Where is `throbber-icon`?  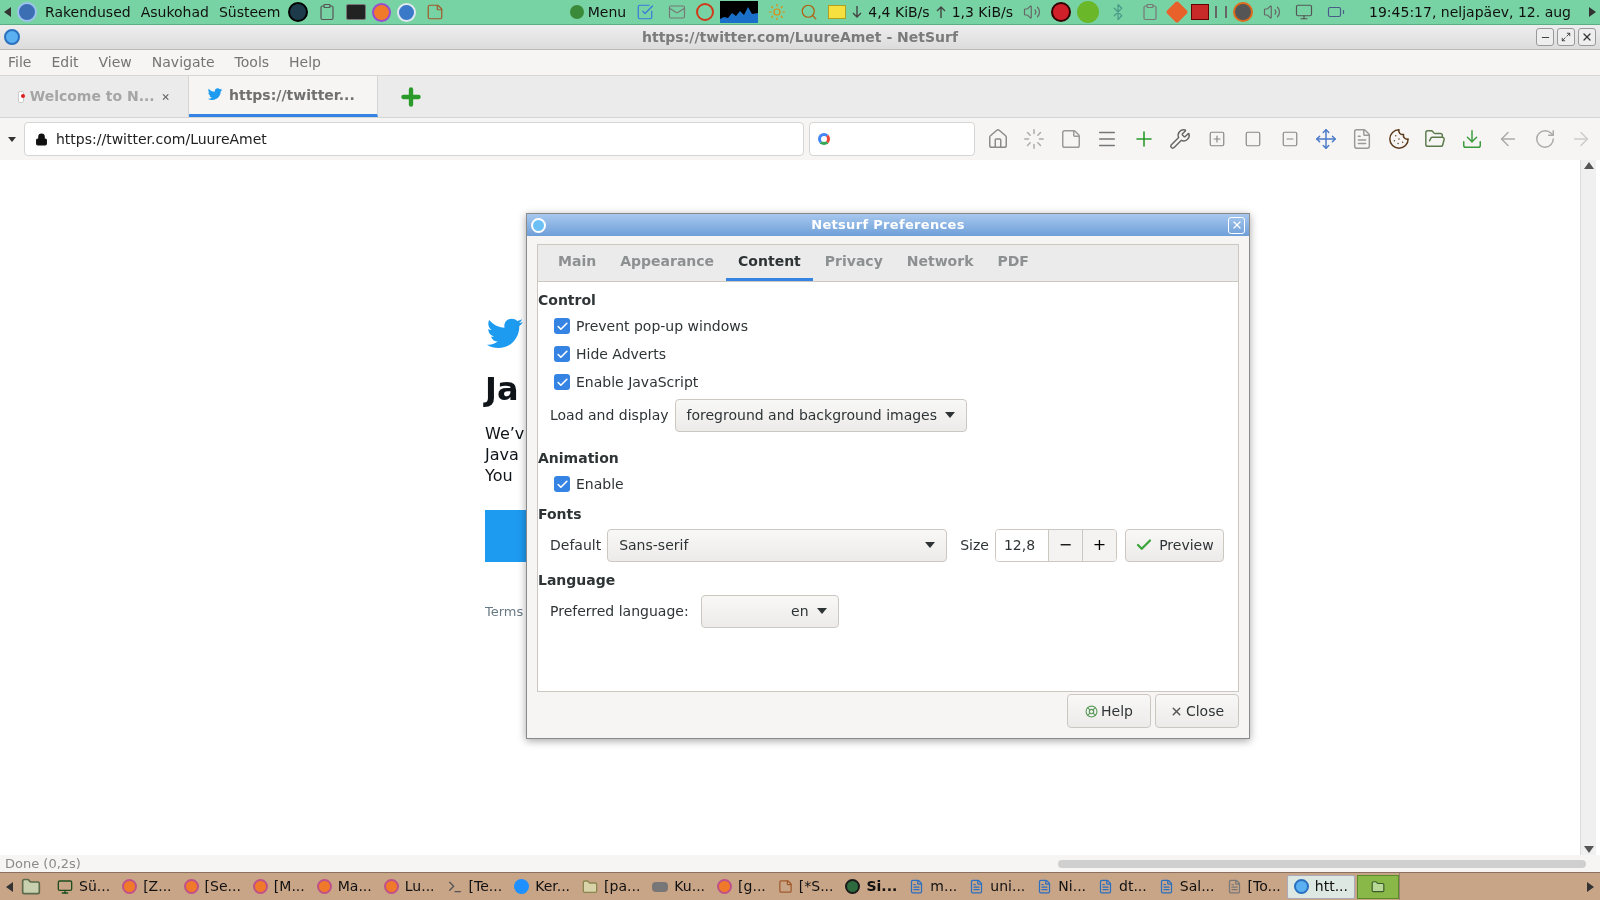 throbber-icon is located at coordinates (1034, 139).